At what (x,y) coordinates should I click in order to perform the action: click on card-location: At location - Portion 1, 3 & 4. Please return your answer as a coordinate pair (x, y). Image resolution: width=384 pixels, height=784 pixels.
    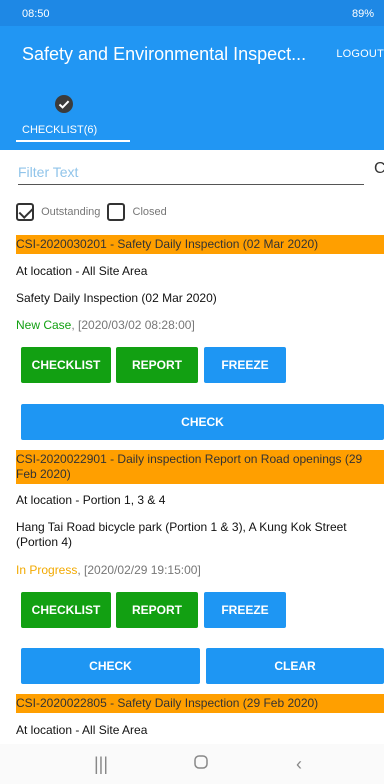
    Looking at the image, I should click on (91, 500).